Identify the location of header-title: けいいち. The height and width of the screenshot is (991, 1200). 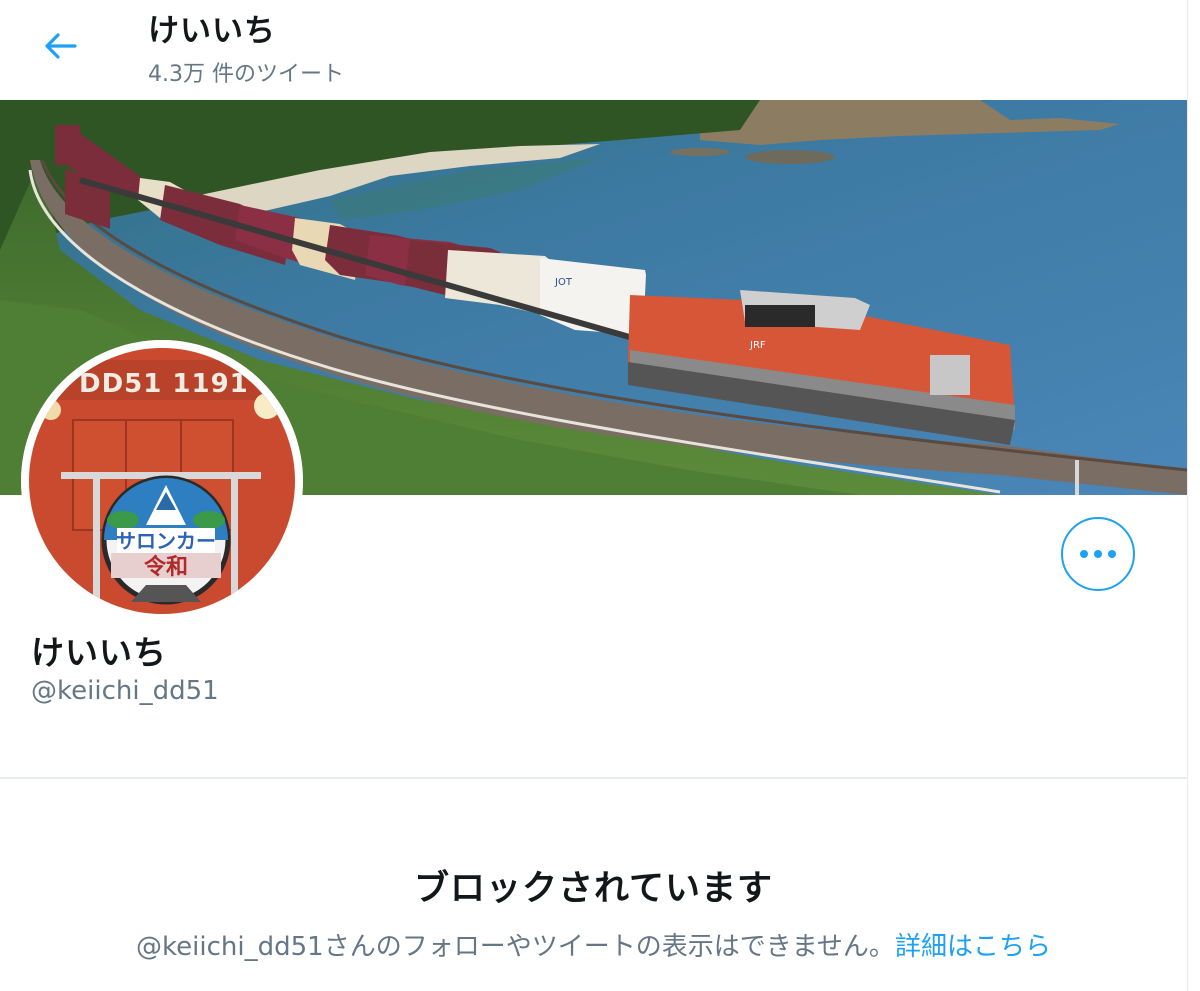
(212, 31).